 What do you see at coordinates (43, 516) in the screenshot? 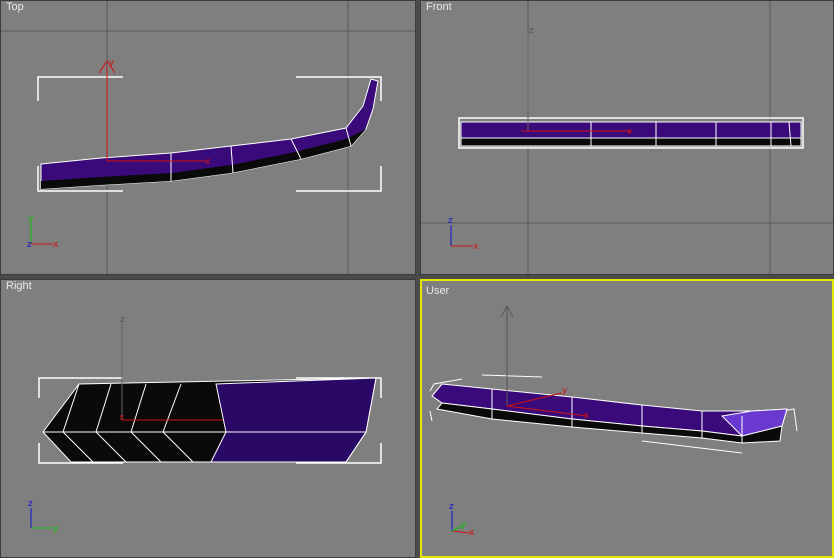
I see `axis-tripod: z y` at bounding box center [43, 516].